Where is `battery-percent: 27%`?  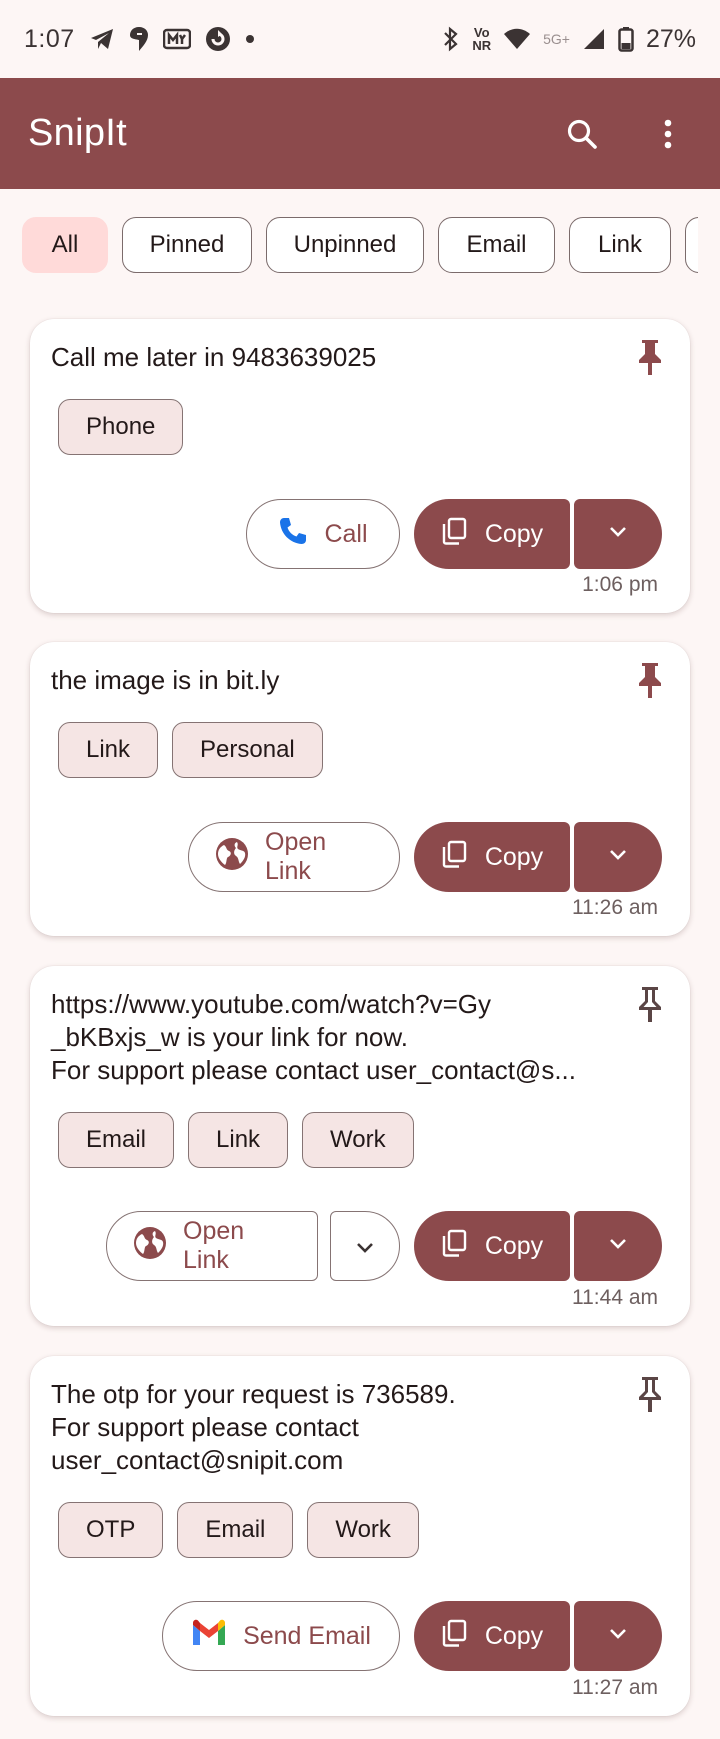 battery-percent: 27% is located at coordinates (670, 38).